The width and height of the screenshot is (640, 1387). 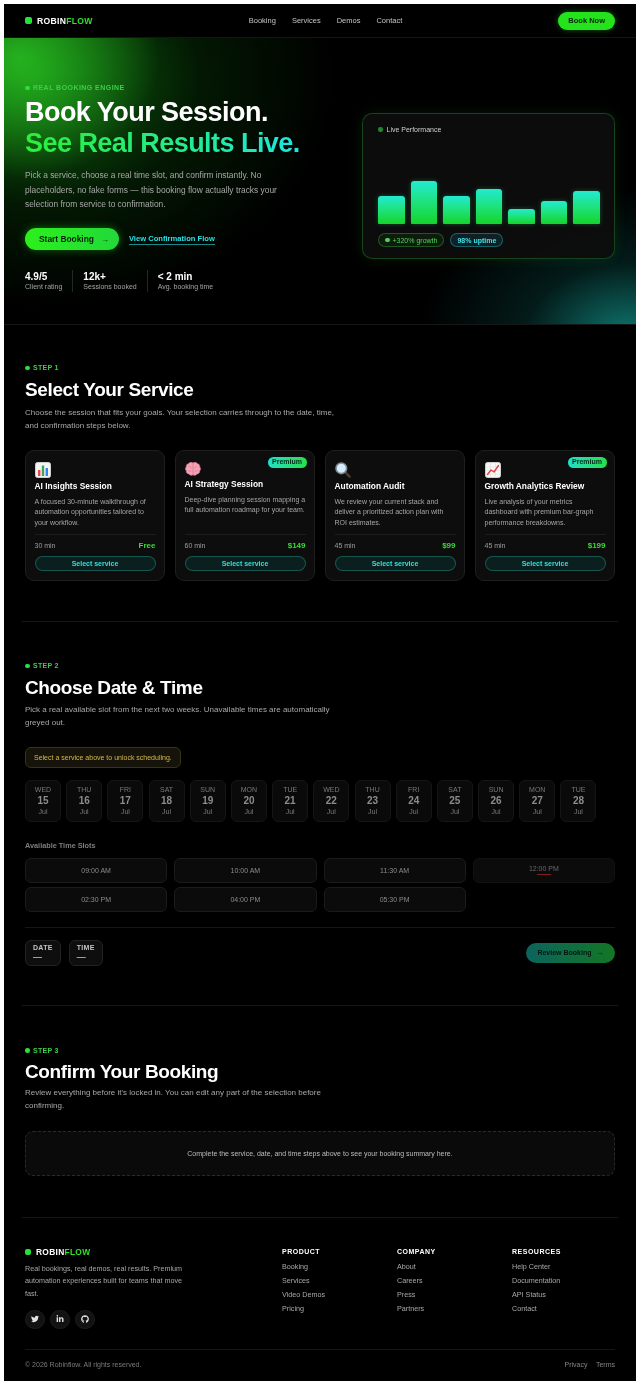 What do you see at coordinates (449, 545) in the screenshot?
I see `price-label: $99` at bounding box center [449, 545].